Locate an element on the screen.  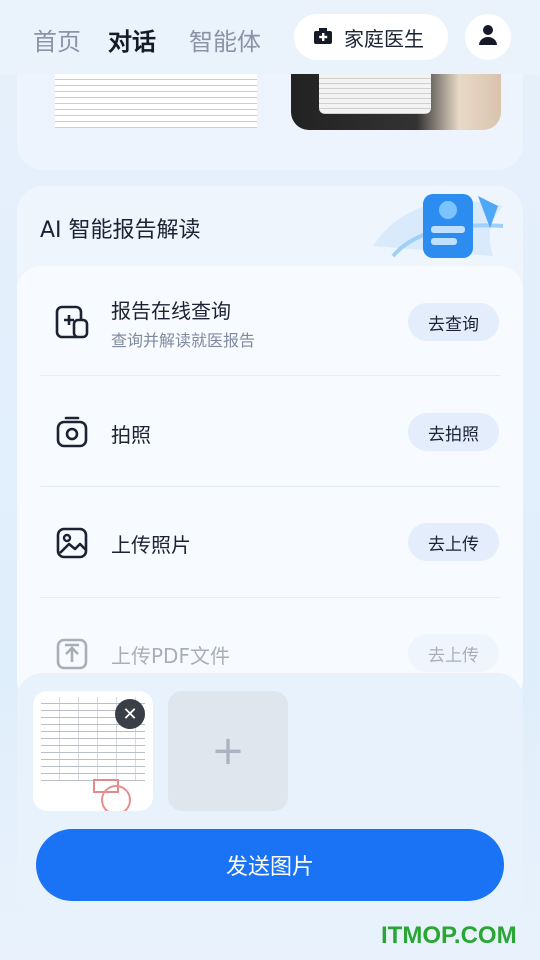
send-image-button: 发送图片 is located at coordinates (270, 865).